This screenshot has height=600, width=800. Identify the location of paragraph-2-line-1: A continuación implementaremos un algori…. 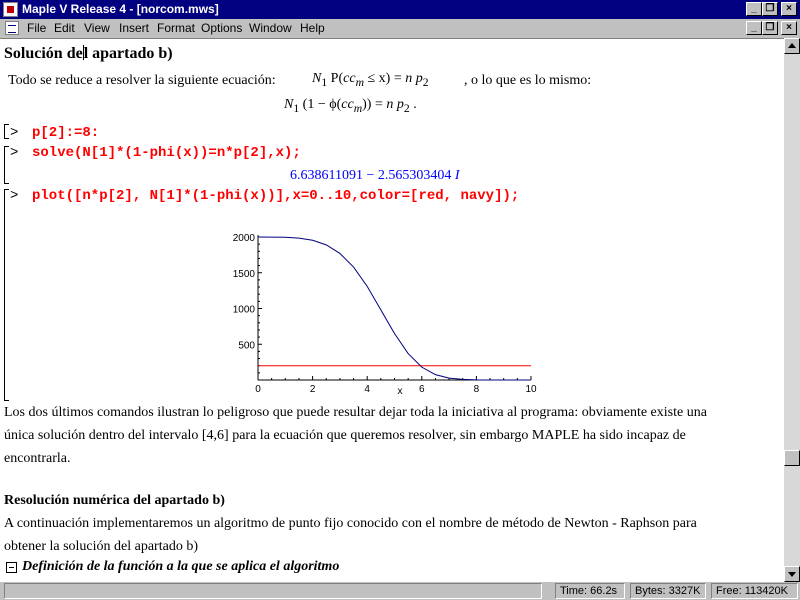
(350, 523).